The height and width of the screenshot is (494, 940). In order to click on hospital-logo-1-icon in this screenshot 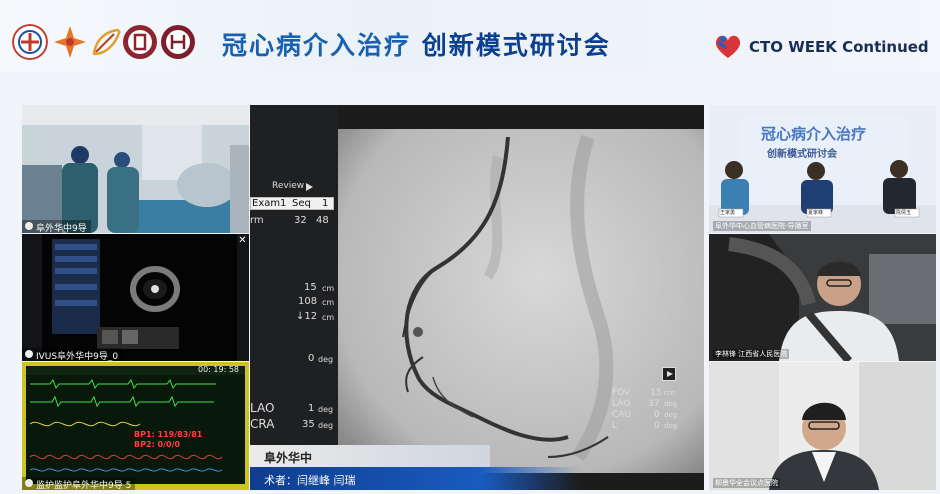, I will do `click(30, 42)`.